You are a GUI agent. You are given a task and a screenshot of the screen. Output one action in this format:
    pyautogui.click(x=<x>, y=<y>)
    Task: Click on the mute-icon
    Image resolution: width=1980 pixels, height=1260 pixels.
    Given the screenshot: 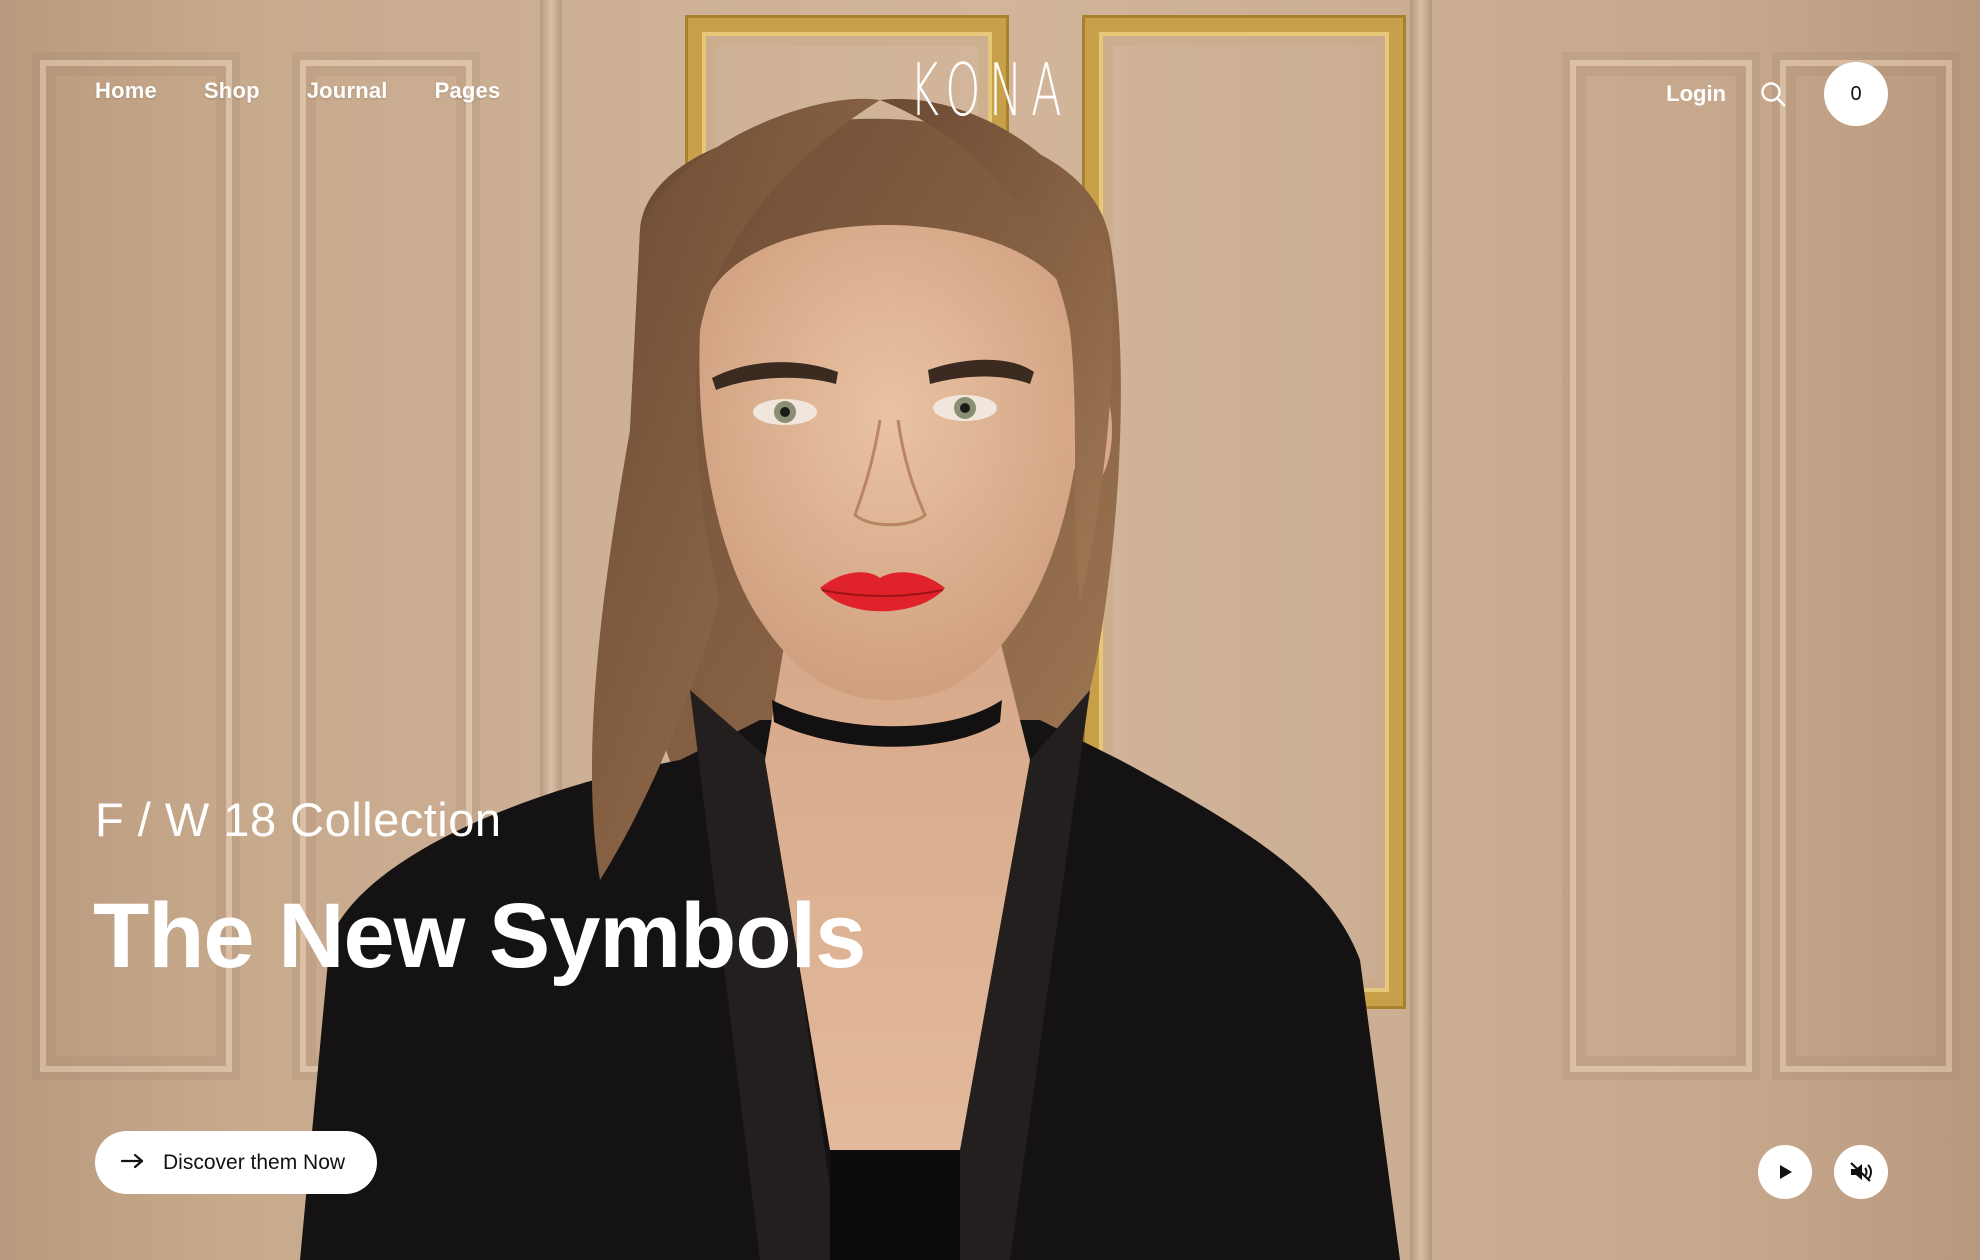 What is the action you would take?
    pyautogui.click(x=1861, y=1172)
    